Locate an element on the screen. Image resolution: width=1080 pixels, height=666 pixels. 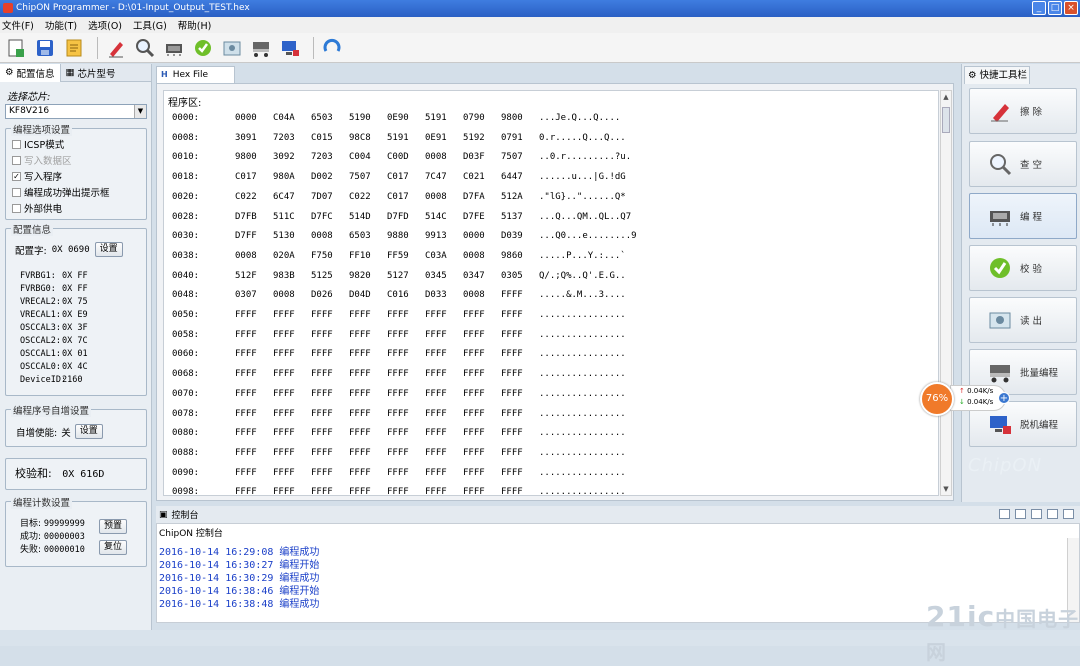
hex-cell: 9820 is located at coordinates (360, 276).